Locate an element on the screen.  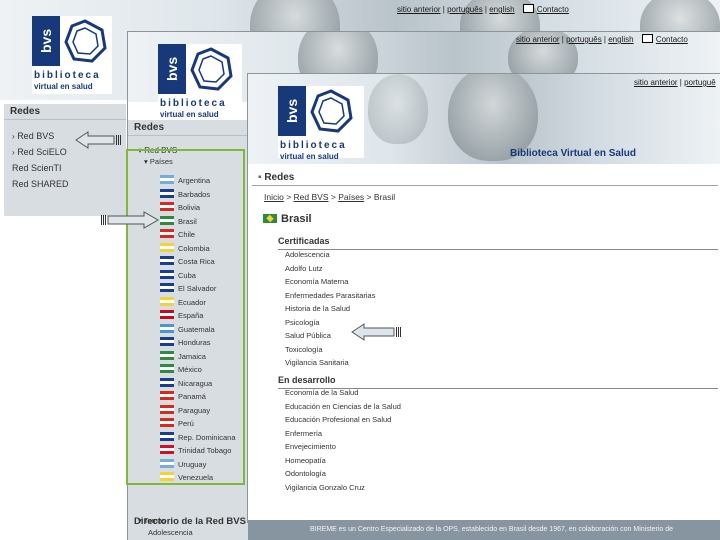
certified-link: Toxicología is located at coordinates (304, 349).